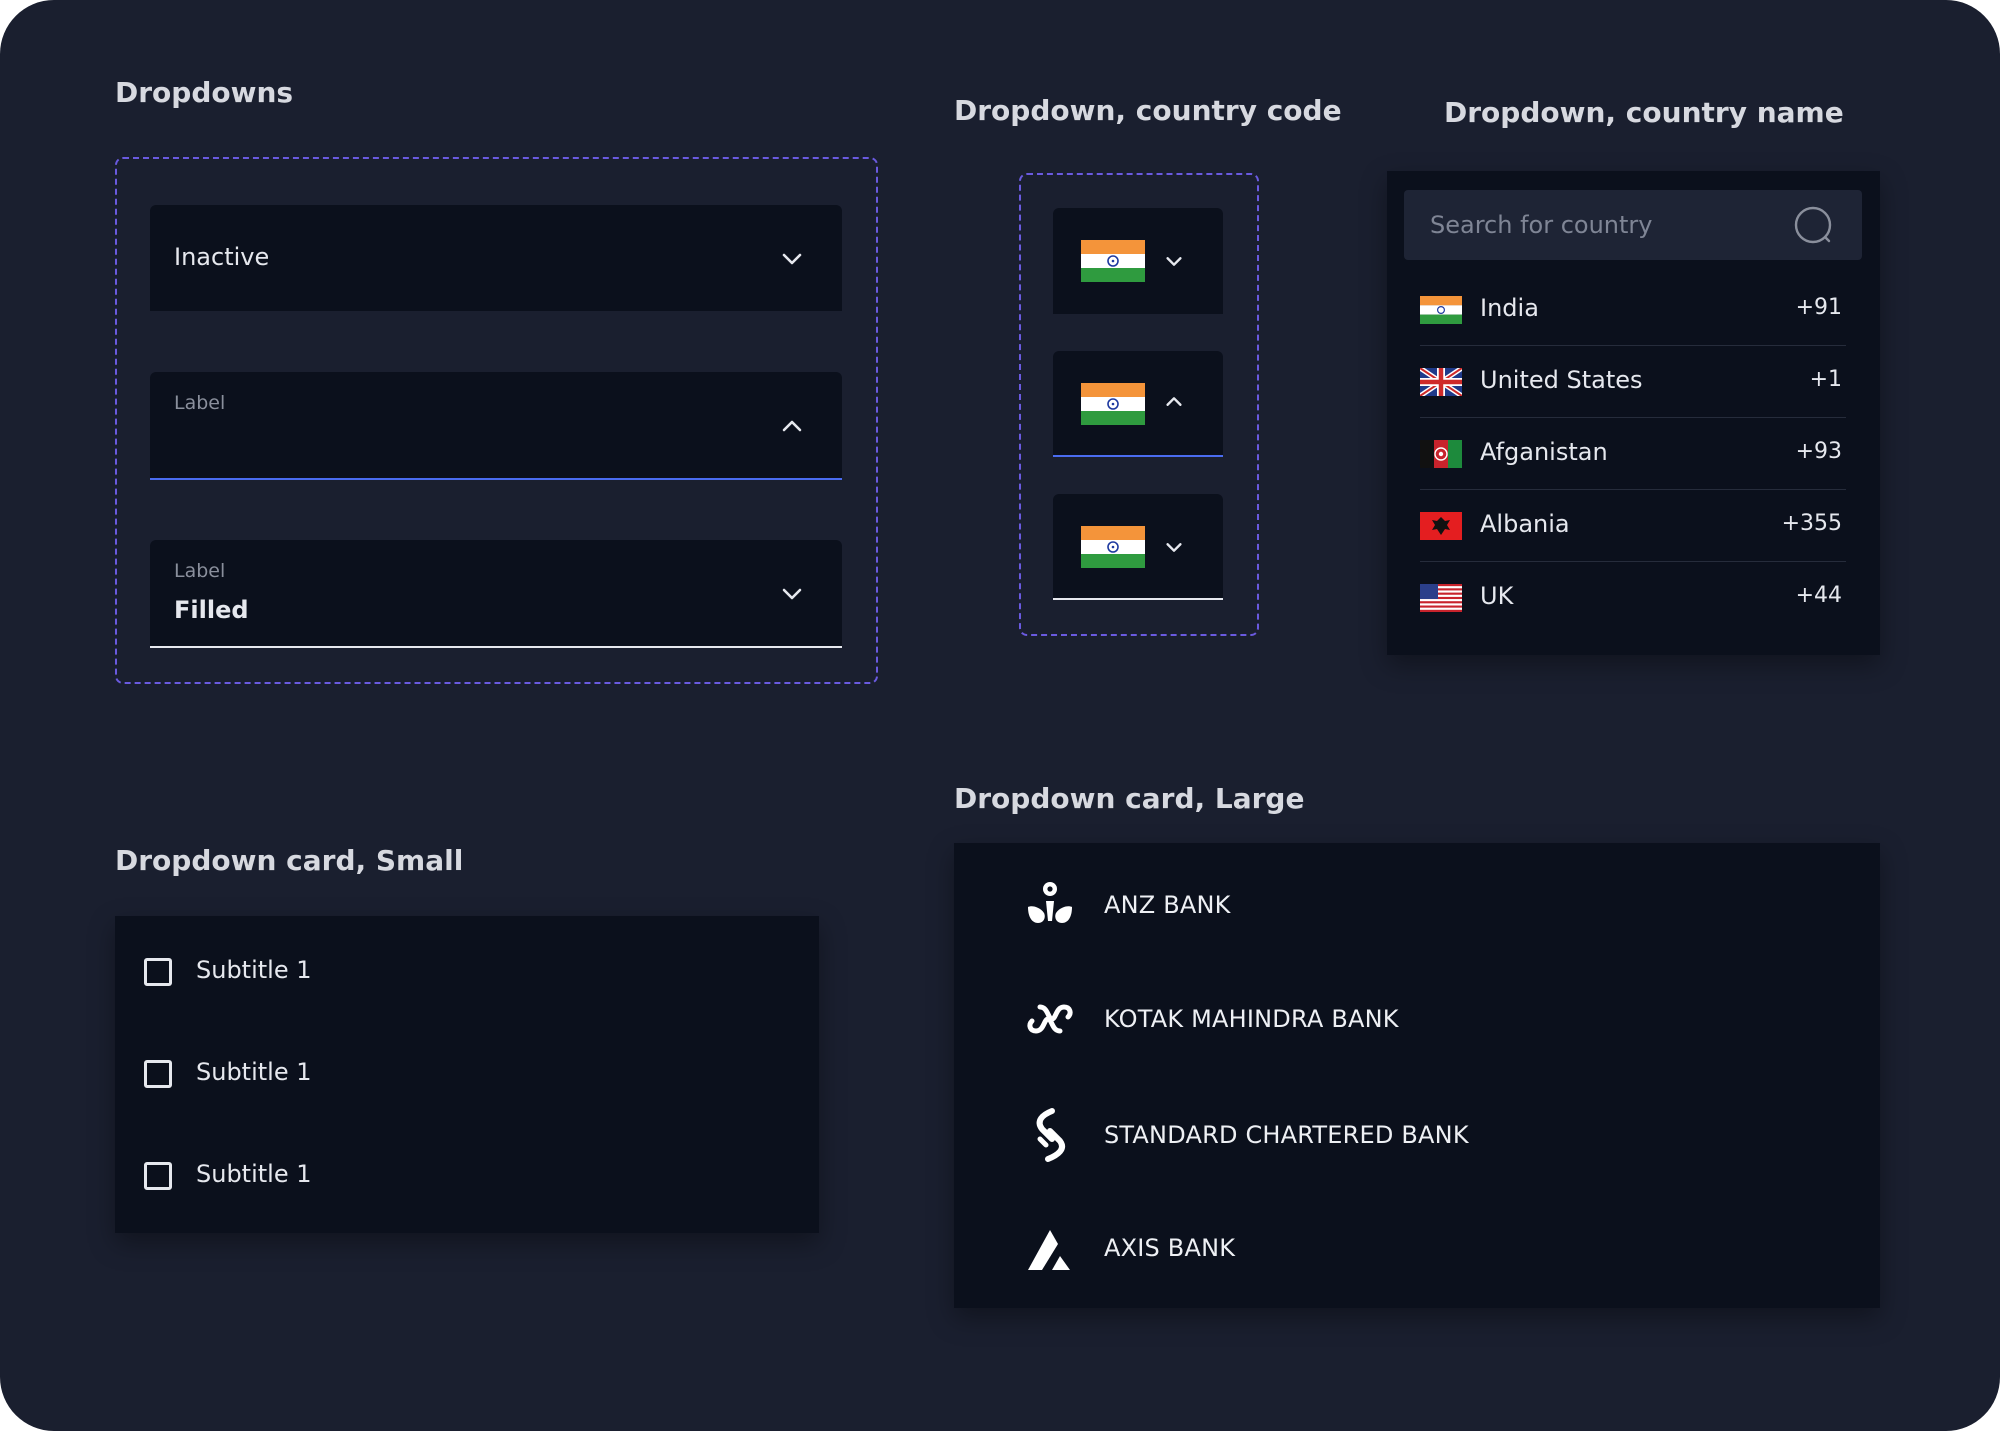  I want to click on country-dial-code: +91, so click(1818, 307).